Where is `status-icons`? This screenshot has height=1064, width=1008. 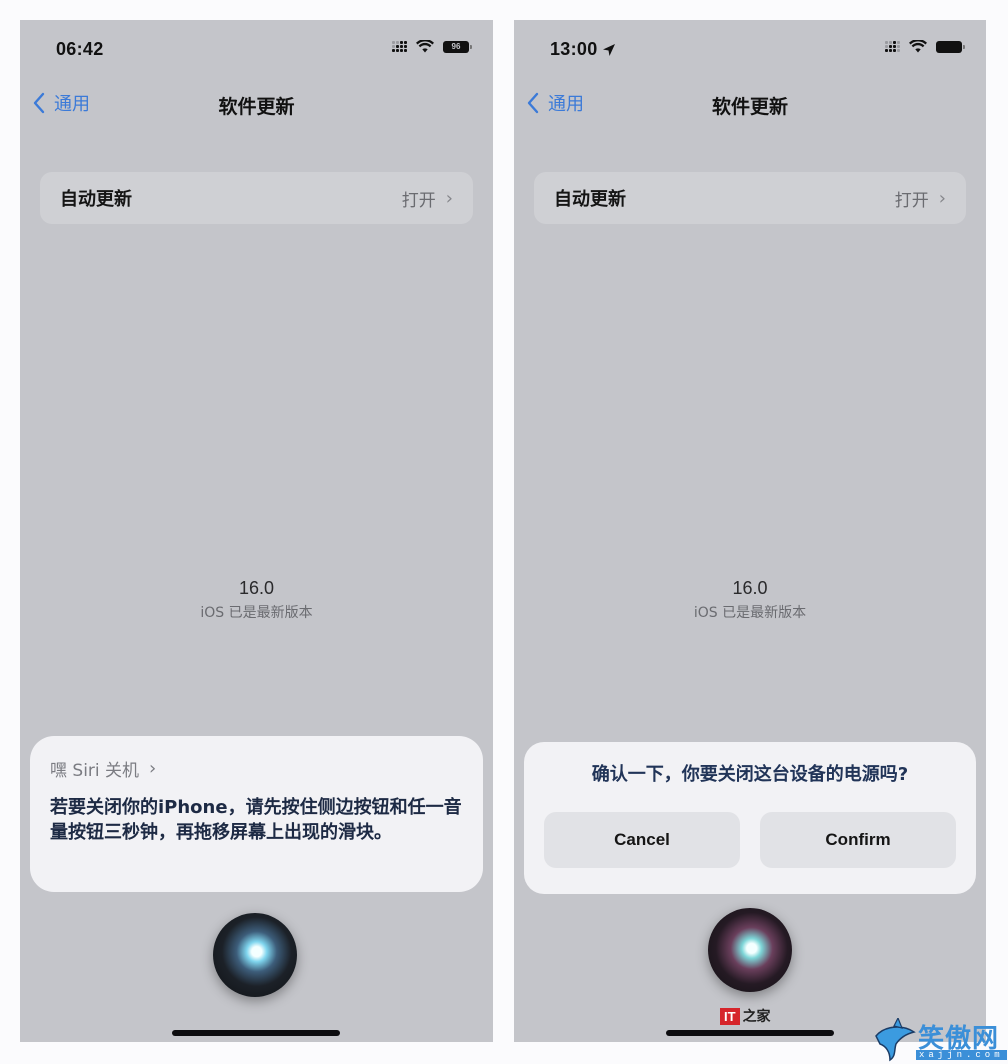
status-icons is located at coordinates (925, 46).